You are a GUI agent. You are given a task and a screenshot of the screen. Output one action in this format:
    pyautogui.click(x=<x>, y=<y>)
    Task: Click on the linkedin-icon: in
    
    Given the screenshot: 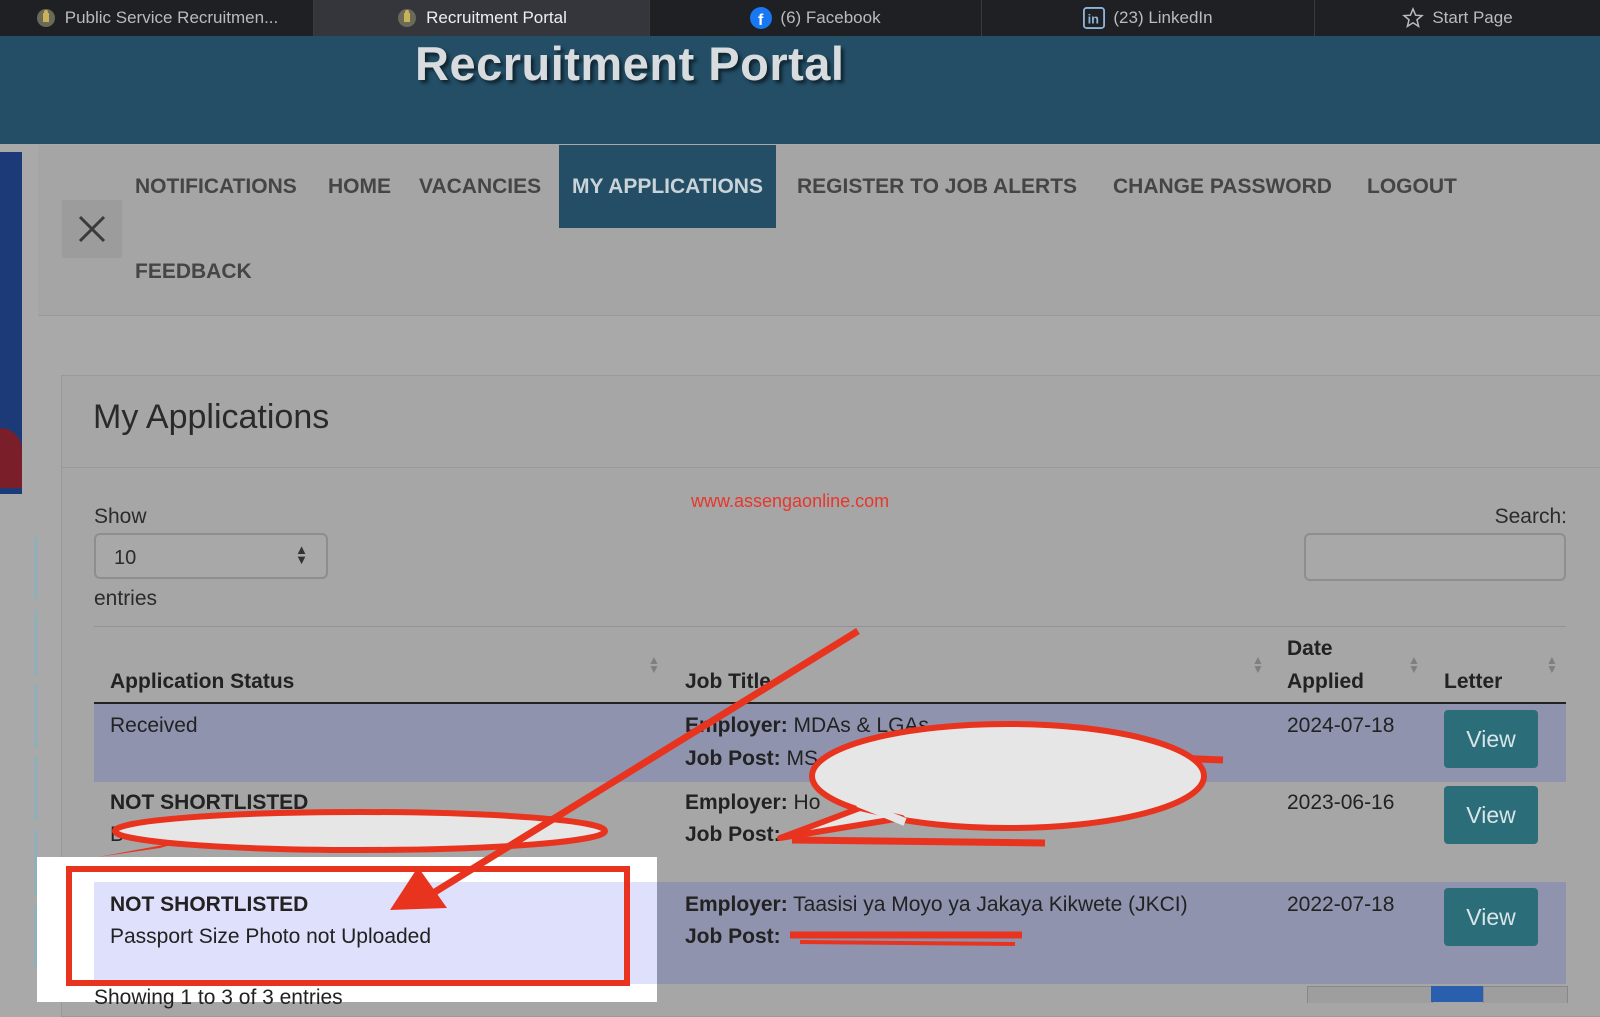 What is the action you would take?
    pyautogui.click(x=1094, y=18)
    